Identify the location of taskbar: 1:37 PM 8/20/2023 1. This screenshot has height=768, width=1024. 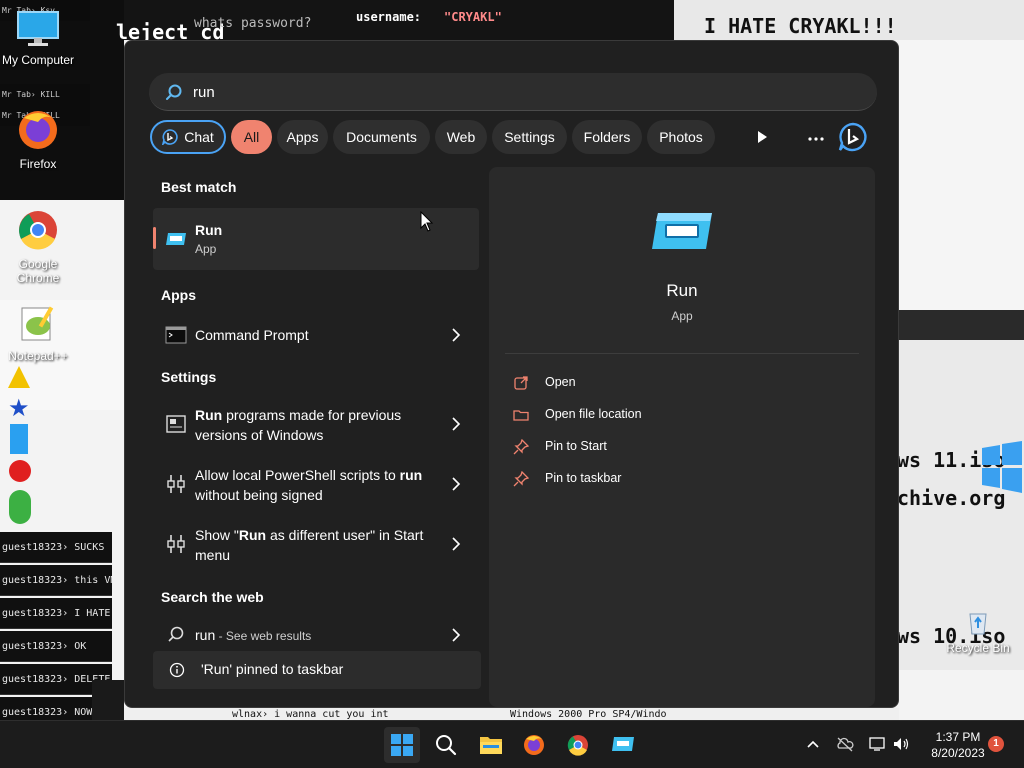
(512, 744).